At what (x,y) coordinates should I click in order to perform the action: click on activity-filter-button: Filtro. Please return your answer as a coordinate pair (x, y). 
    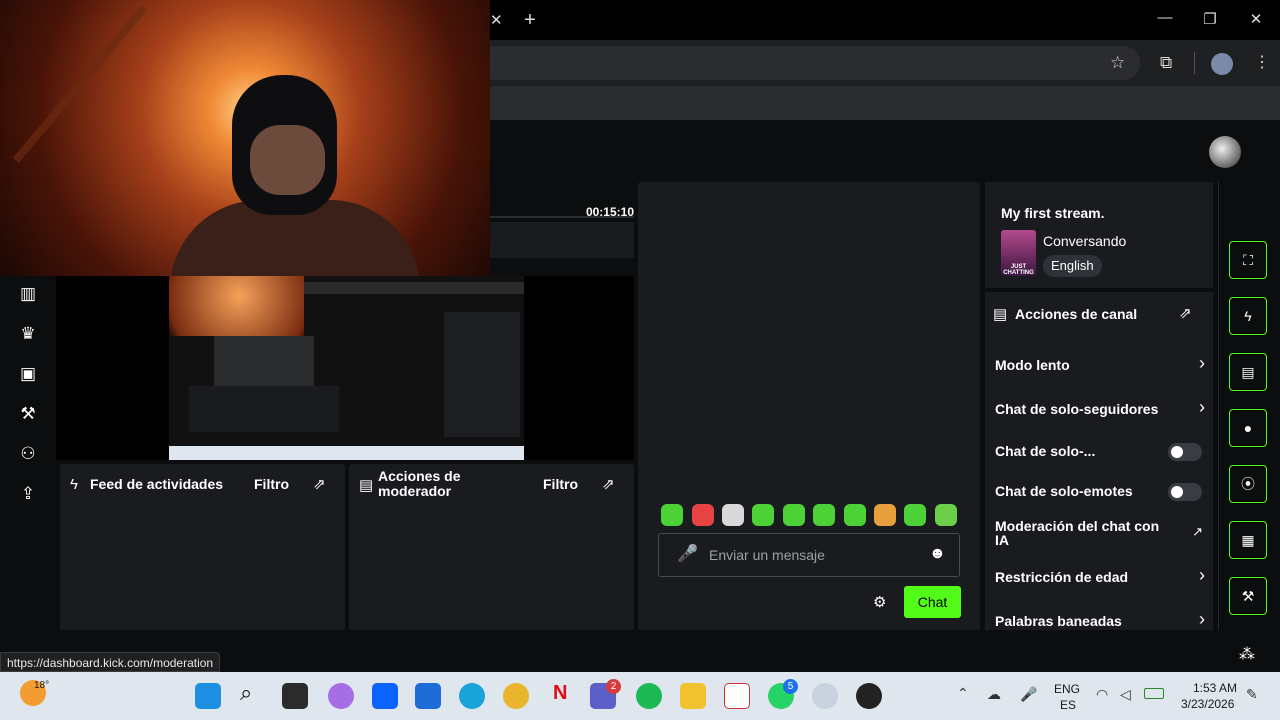
    Looking at the image, I should click on (271, 484).